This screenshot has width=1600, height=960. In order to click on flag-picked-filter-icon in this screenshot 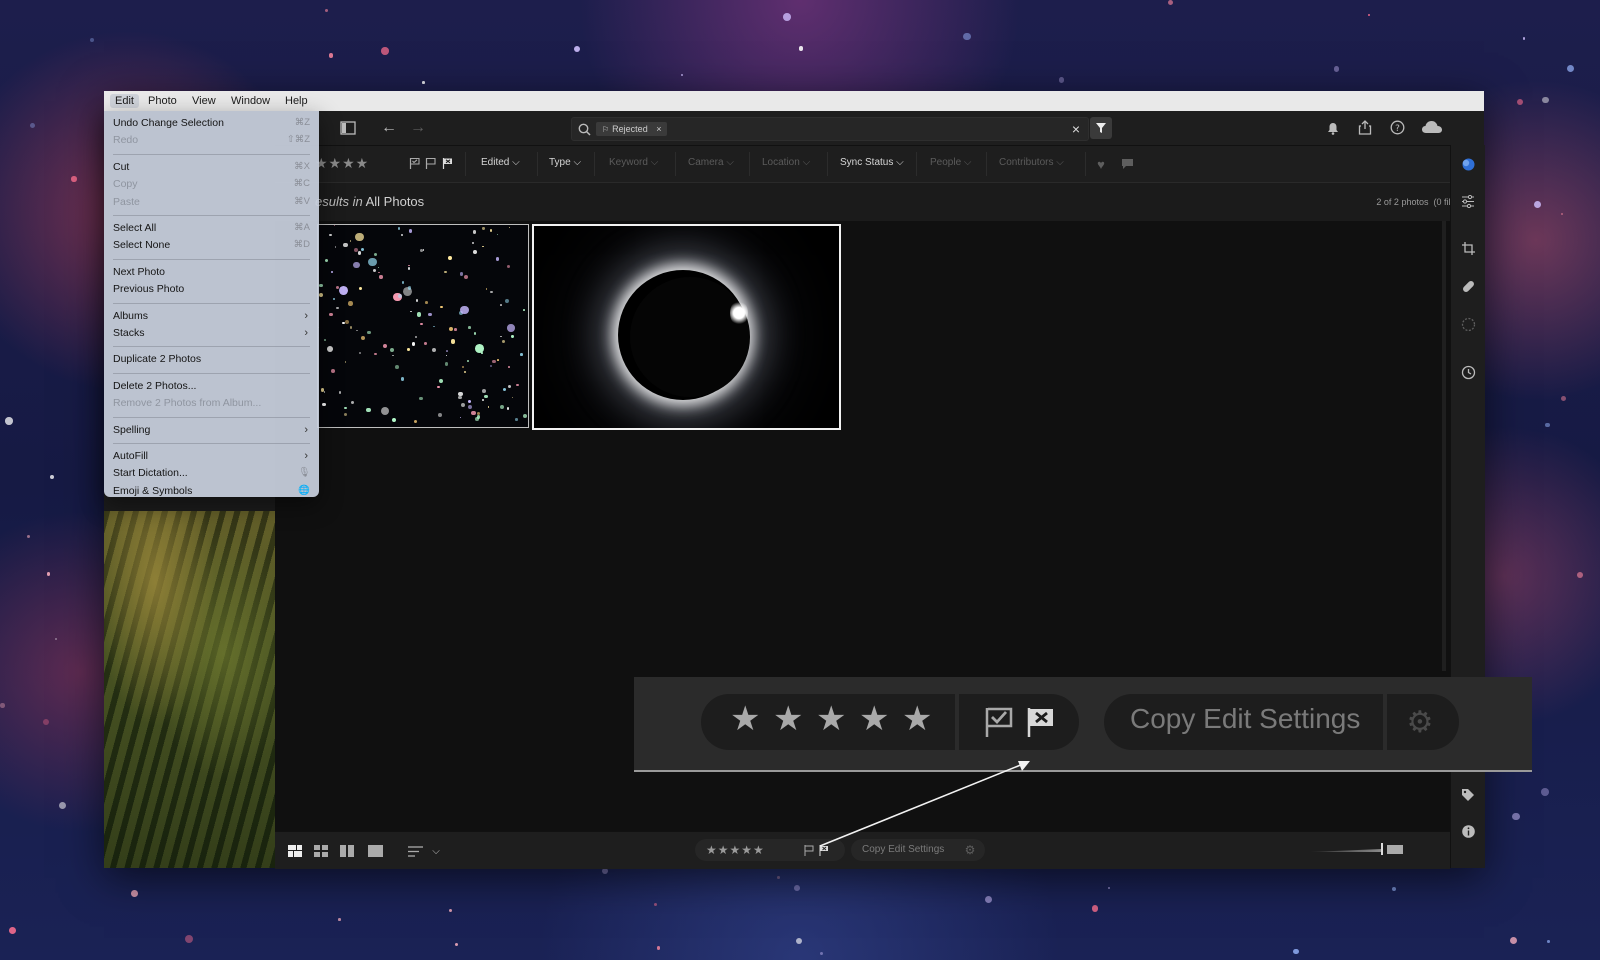, I will do `click(414, 163)`.